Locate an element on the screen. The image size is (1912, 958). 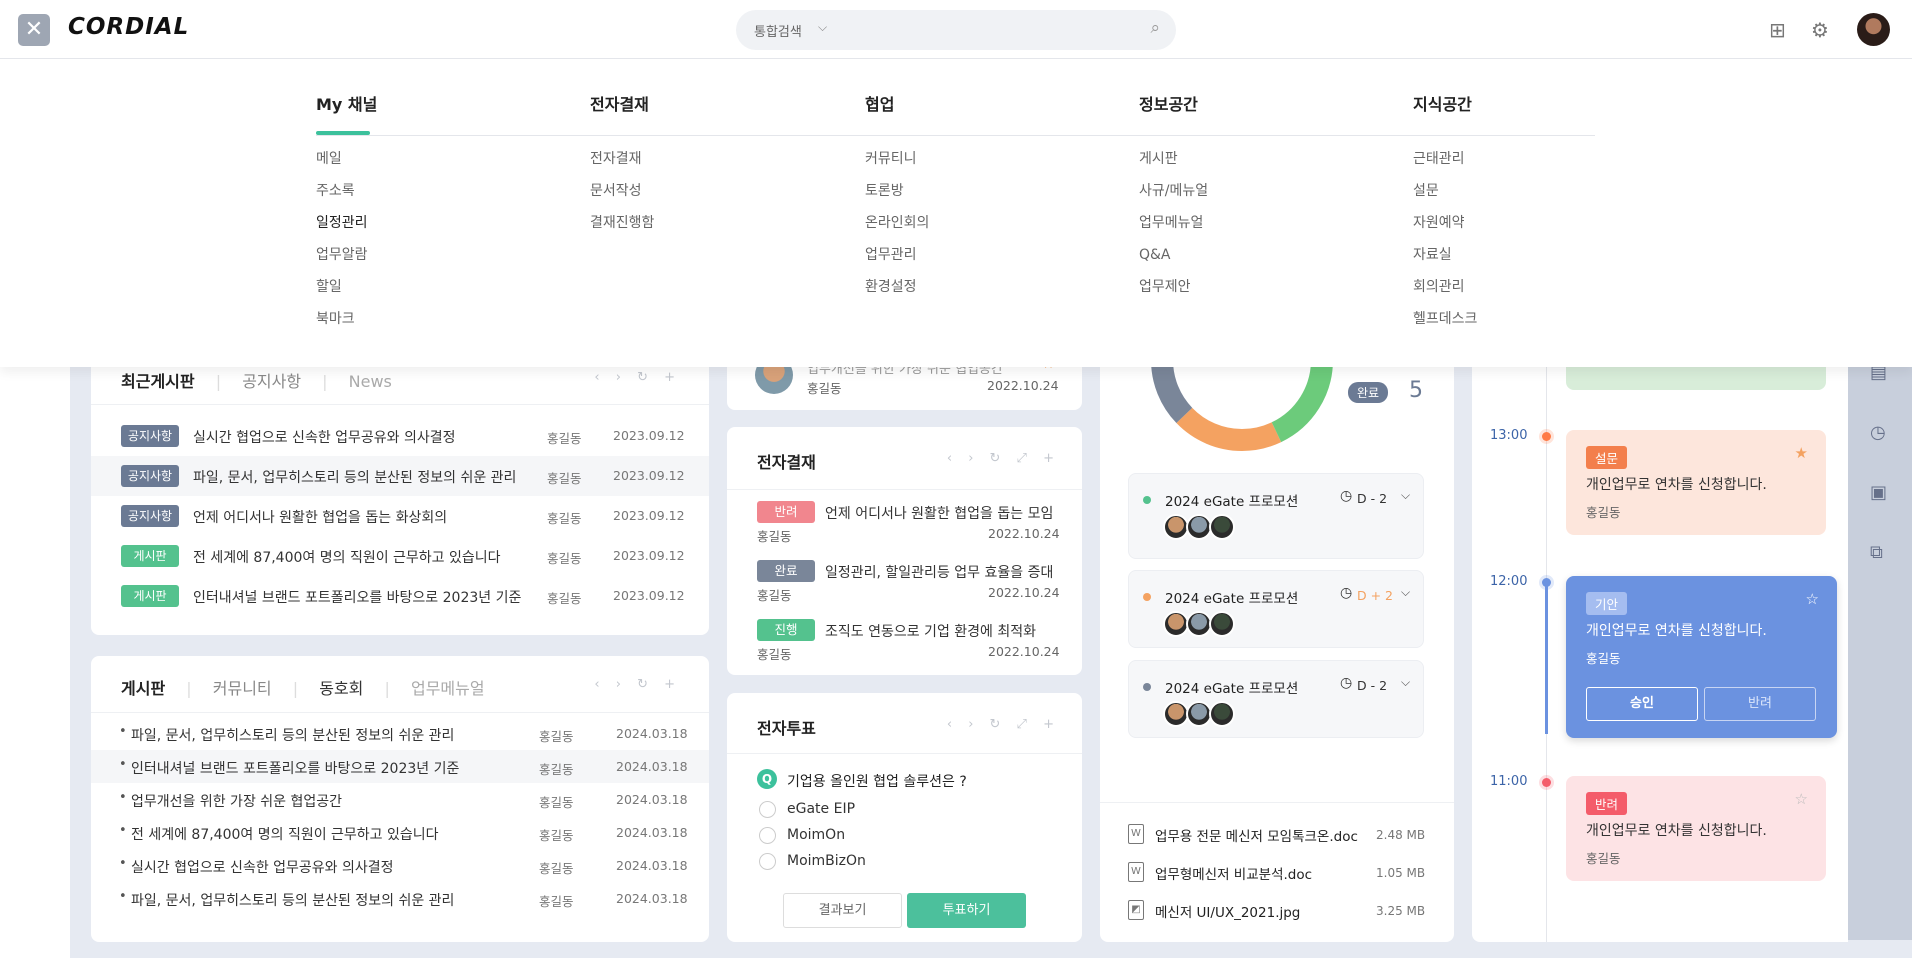
logo: CORDIAL is located at coordinates (128, 27).